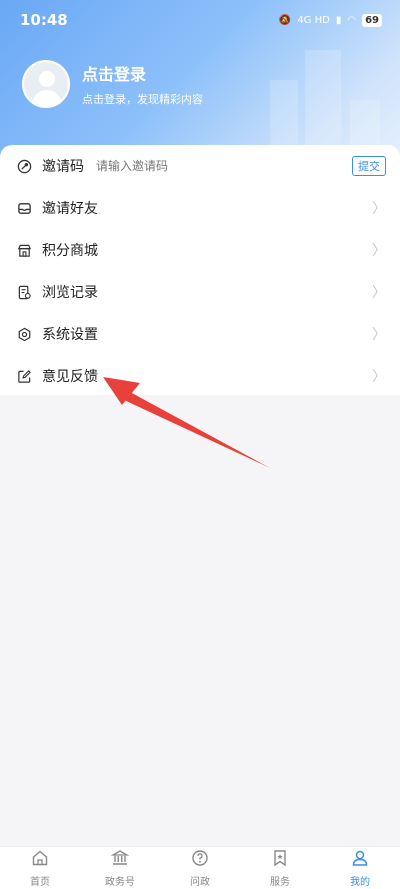  What do you see at coordinates (338, 20) in the screenshot?
I see `signal-icon: ▮` at bounding box center [338, 20].